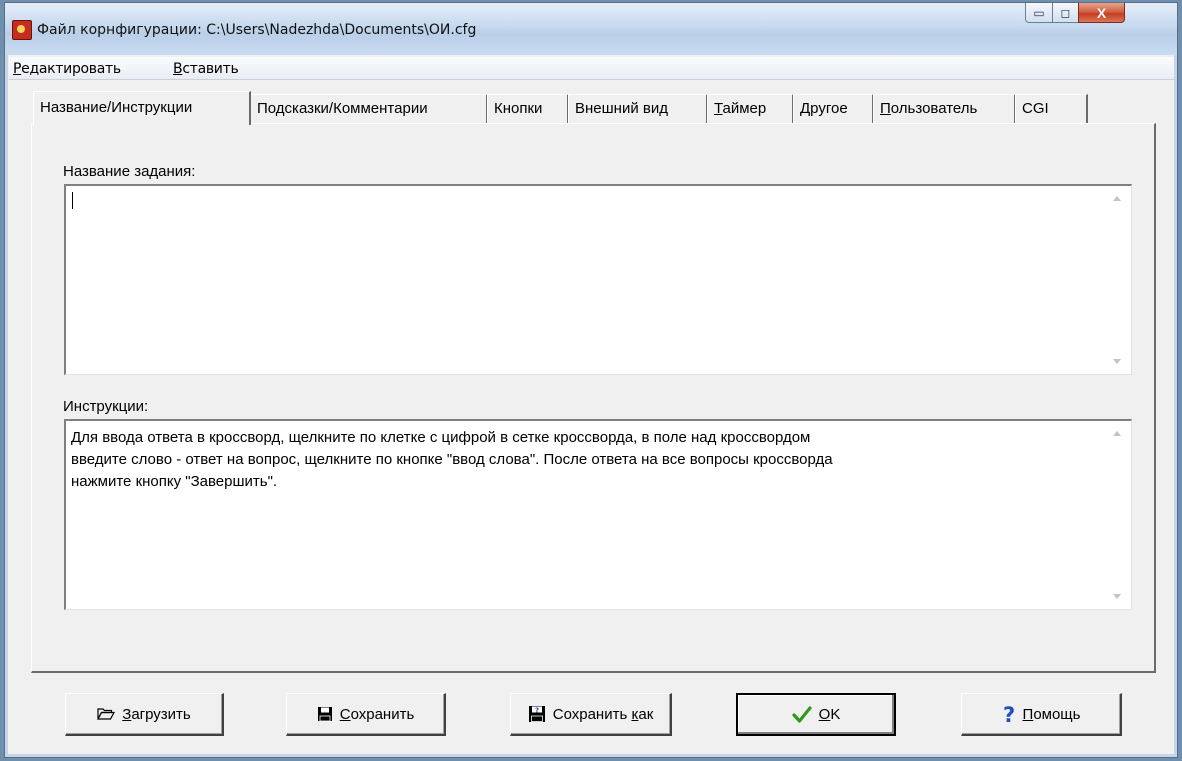 Image resolution: width=1182 pixels, height=761 pixels. I want to click on close-button: X, so click(1101, 13).